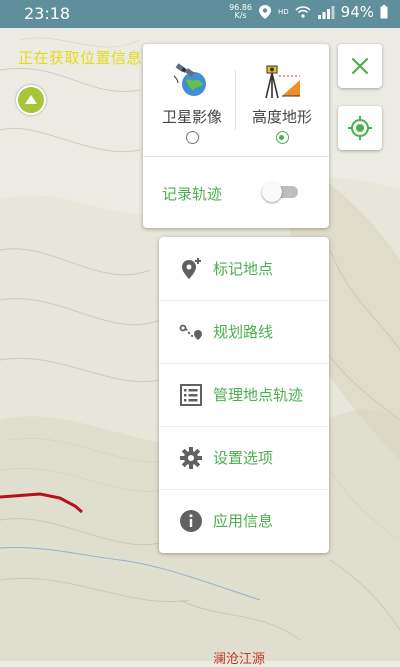  I want to click on menu-item-settings: 设置选项, so click(244, 457).